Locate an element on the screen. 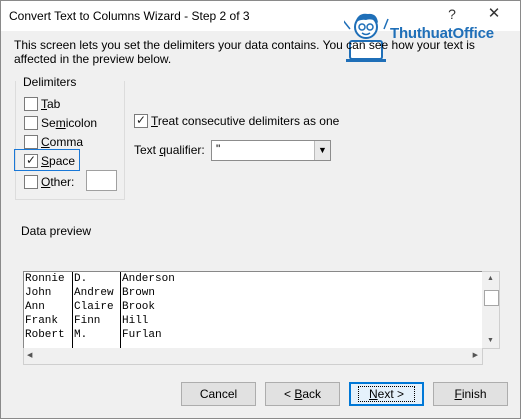 The width and height of the screenshot is (521, 419). scroll-thumb is located at coordinates (491, 298).